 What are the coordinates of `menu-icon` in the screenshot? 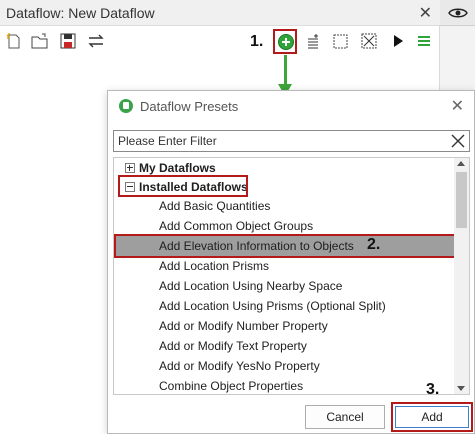 It's located at (424, 41).